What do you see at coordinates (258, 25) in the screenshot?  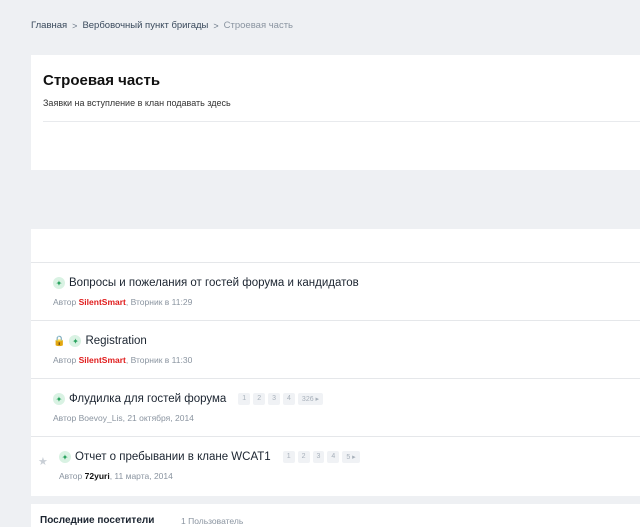 I see `breadcrumb-current: Строевая часть` at bounding box center [258, 25].